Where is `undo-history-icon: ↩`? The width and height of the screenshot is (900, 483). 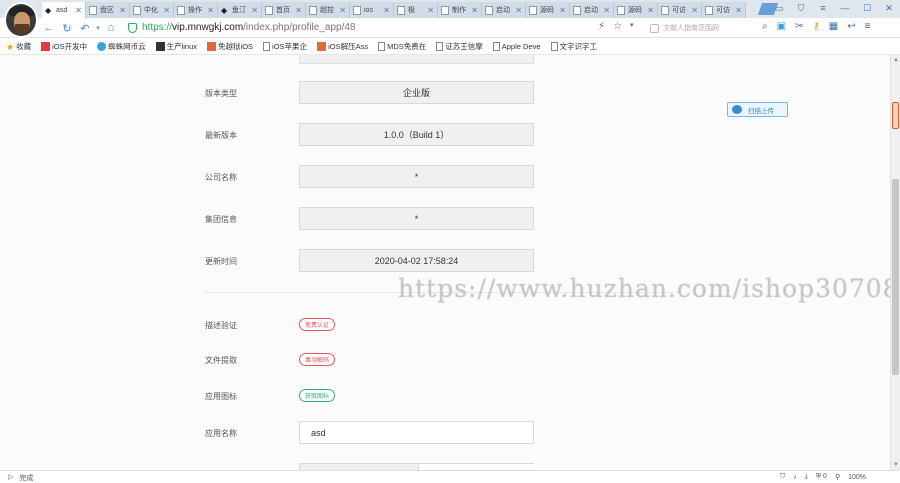
undo-history-icon: ↩ is located at coordinates (851, 26).